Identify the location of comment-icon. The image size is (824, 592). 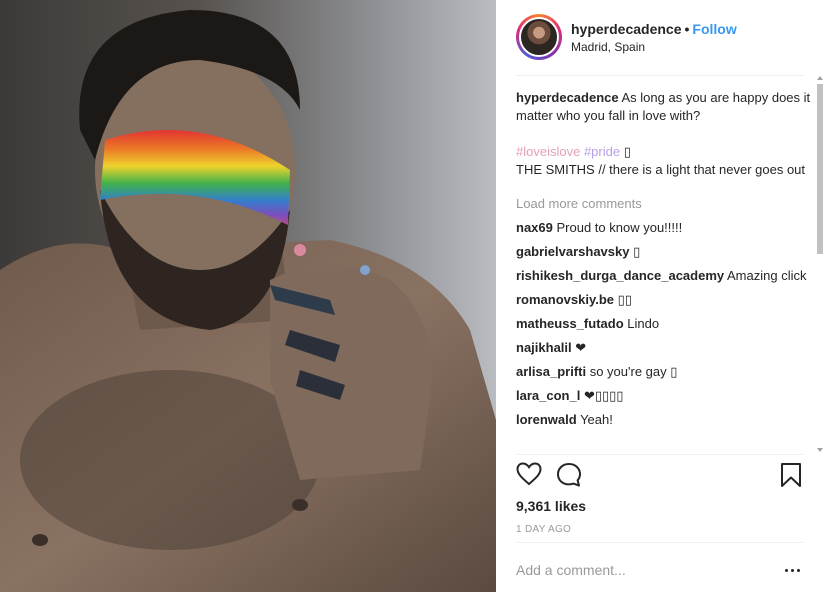
(569, 475).